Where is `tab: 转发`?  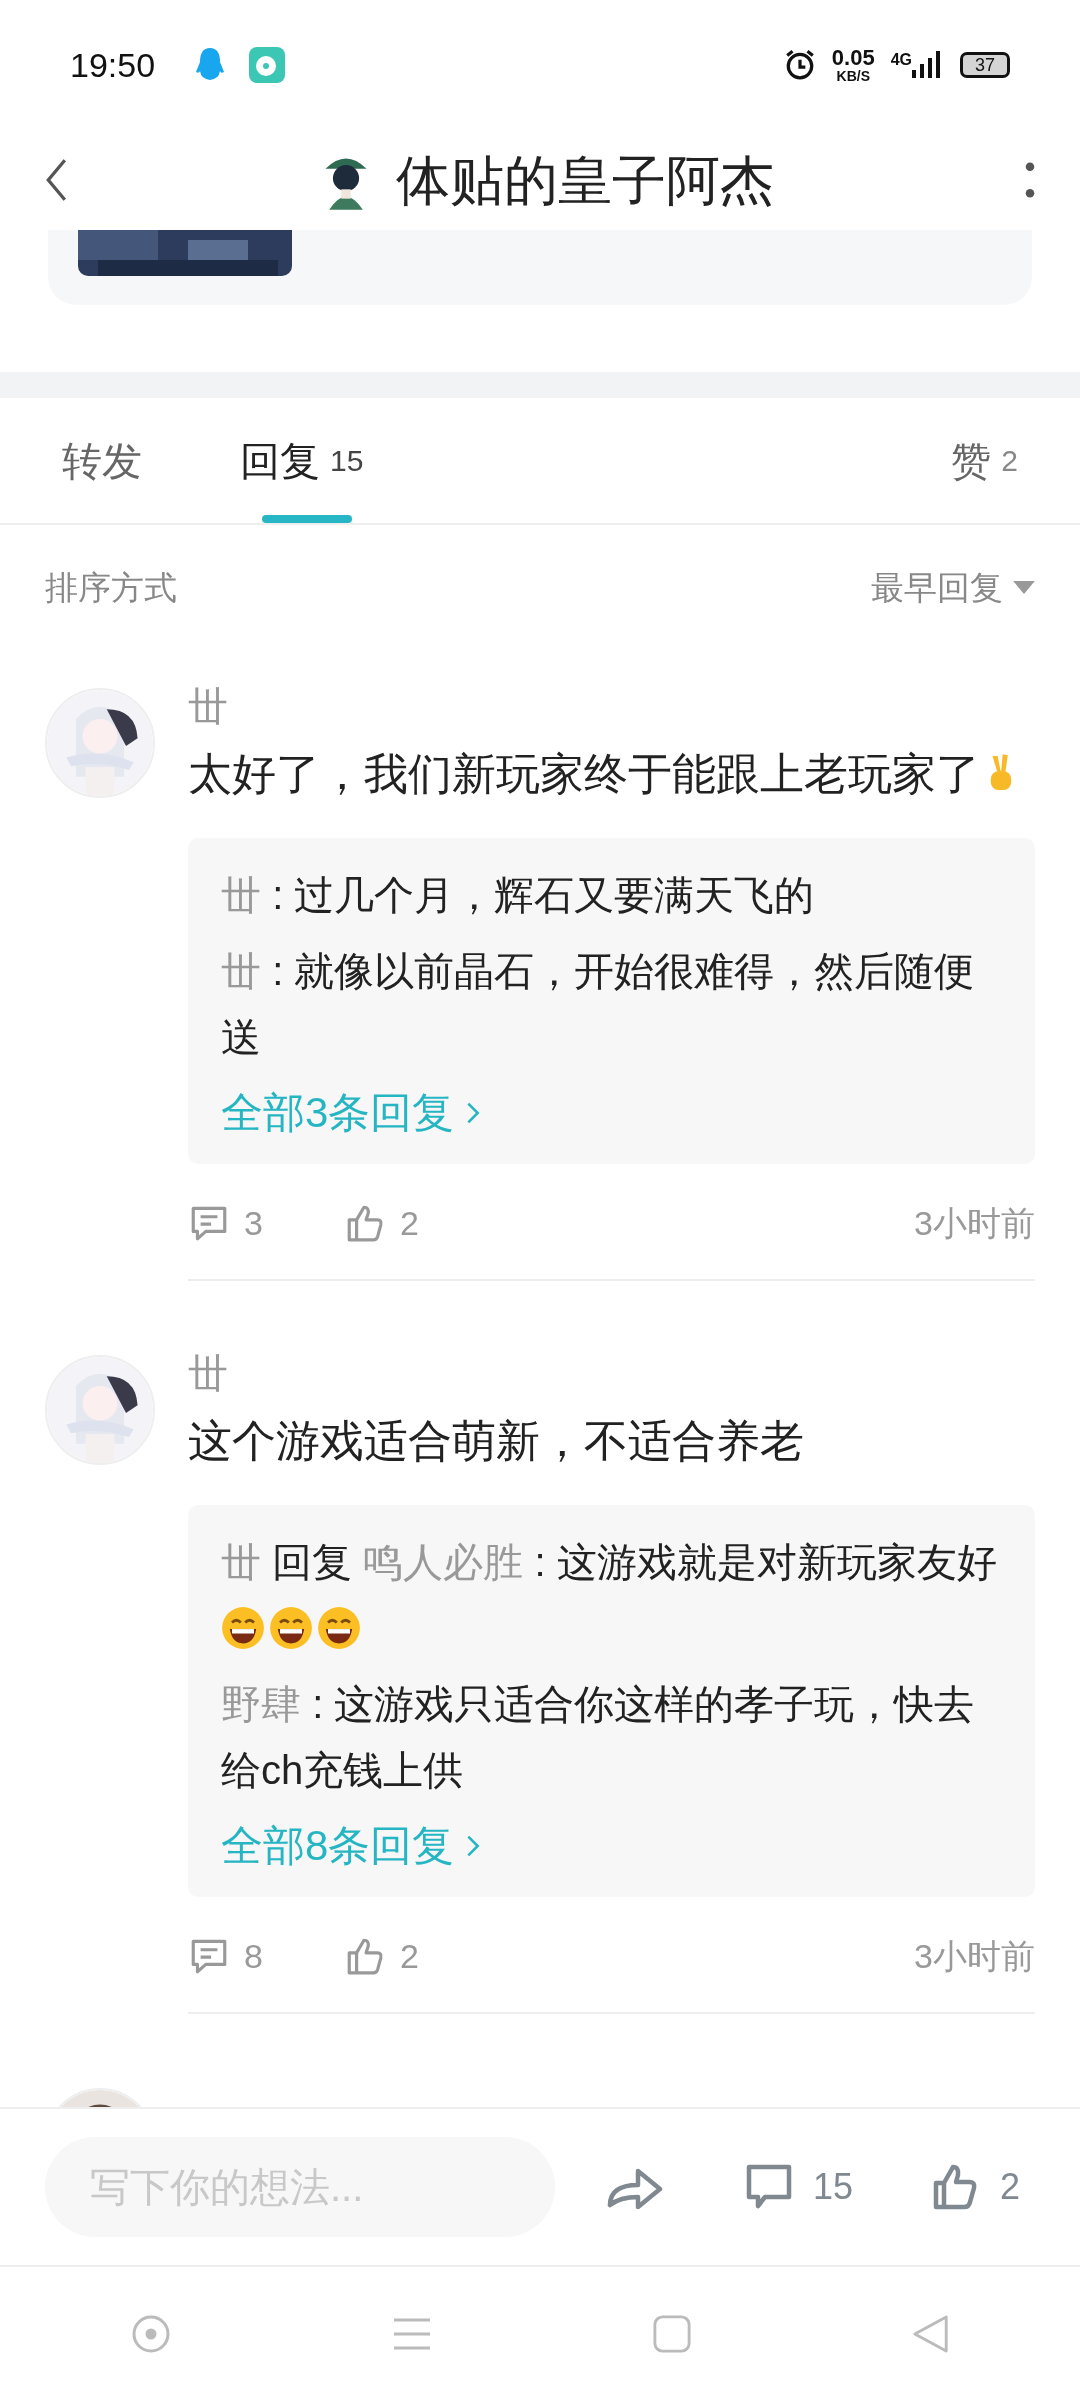 tab: 转发 is located at coordinates (102, 460).